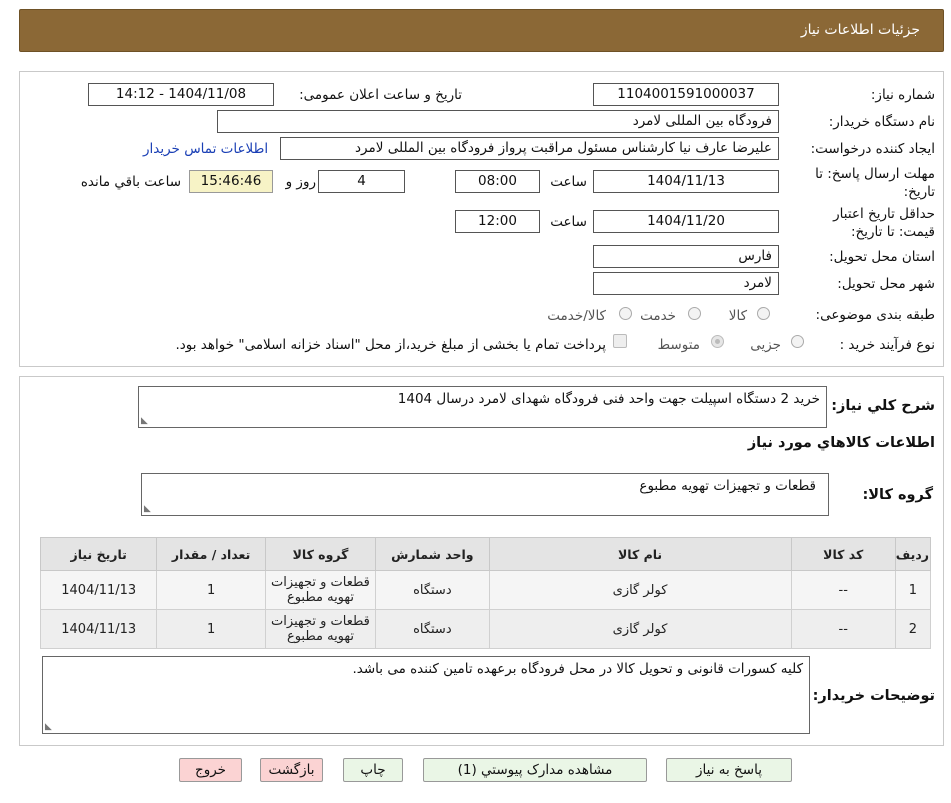 Image resolution: width=951 pixels, height=803 pixels. Describe the element at coordinates (686, 221) in the screenshot. I see `validity-date-field: 1404/11/20` at that location.